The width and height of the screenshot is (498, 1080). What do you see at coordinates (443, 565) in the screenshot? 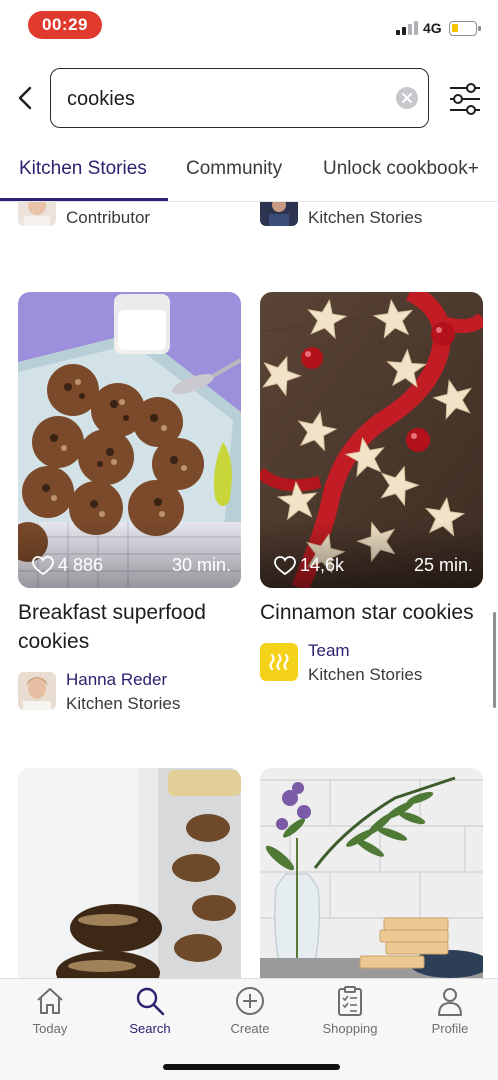
I see `recipe-duration: 25 min.` at bounding box center [443, 565].